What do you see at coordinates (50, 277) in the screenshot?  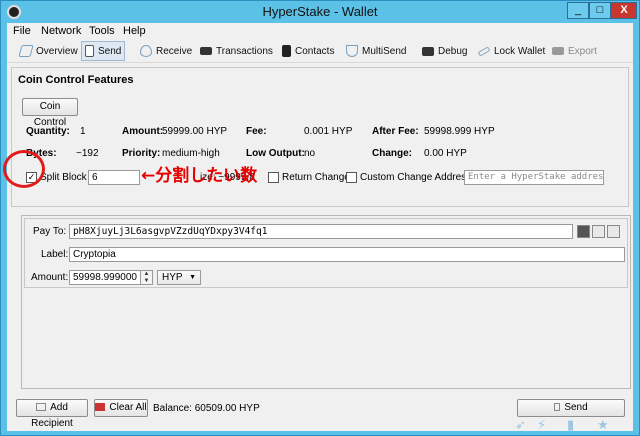 I see `amount-entry-label: Amount:` at bounding box center [50, 277].